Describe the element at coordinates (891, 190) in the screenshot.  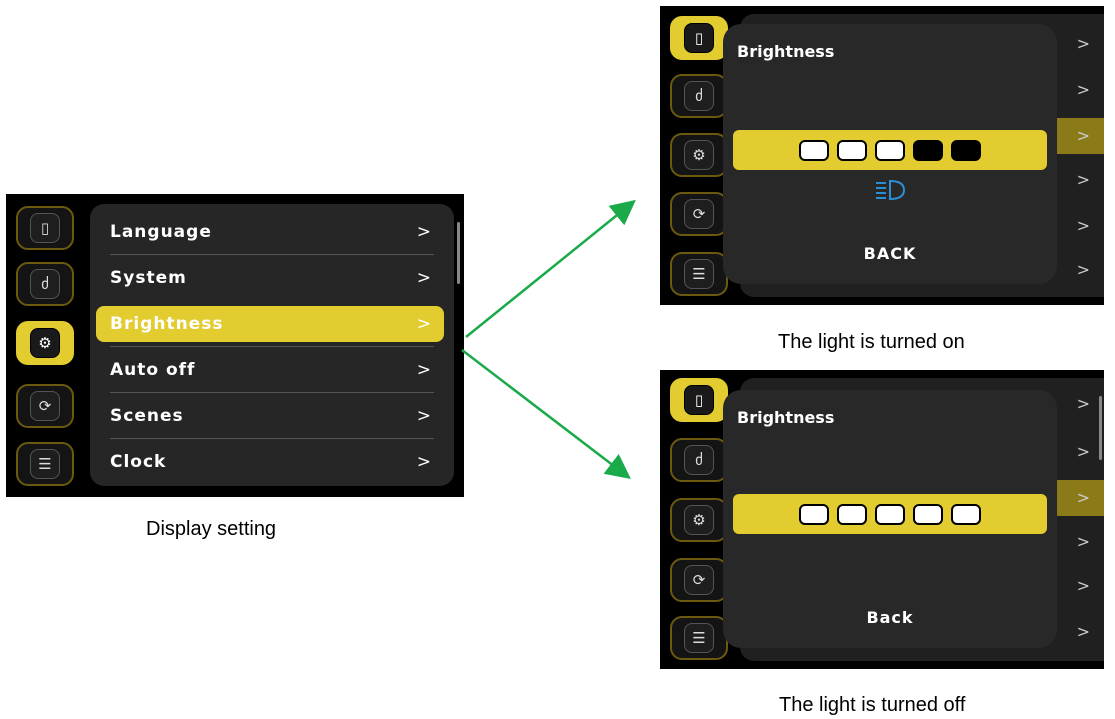
I see `headlight-icon` at that location.